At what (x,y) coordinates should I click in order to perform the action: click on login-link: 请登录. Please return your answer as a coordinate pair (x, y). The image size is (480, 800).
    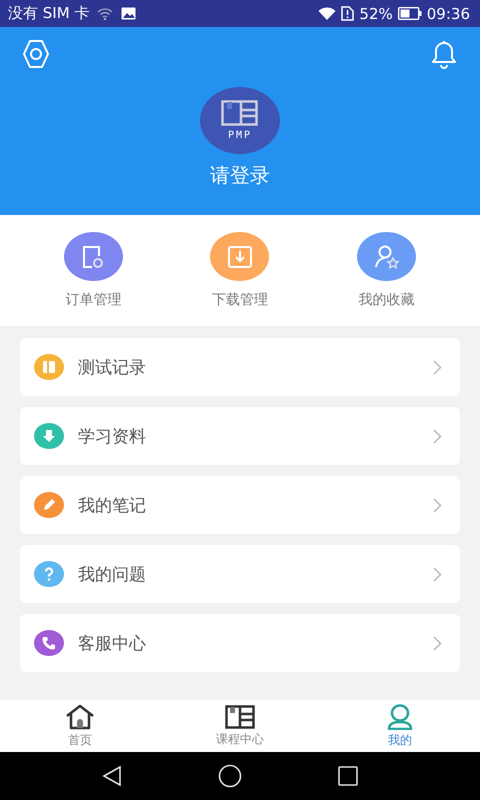
    Looking at the image, I should click on (240, 175).